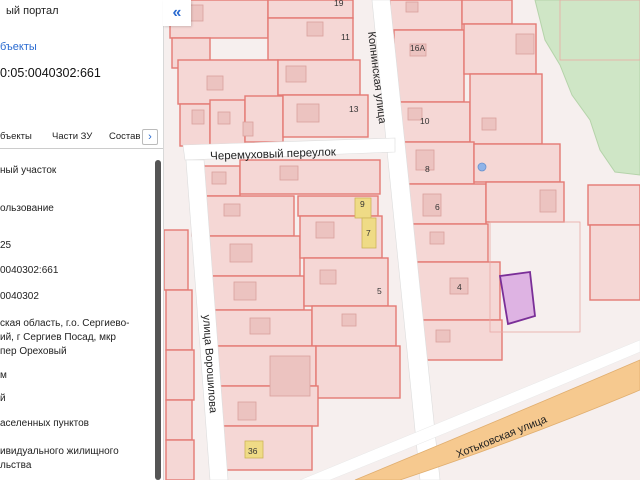 Image resolution: width=640 pixels, height=480 pixels. Describe the element at coordinates (16, 465) in the screenshot. I see `info-row-permitted-2: льства` at that location.